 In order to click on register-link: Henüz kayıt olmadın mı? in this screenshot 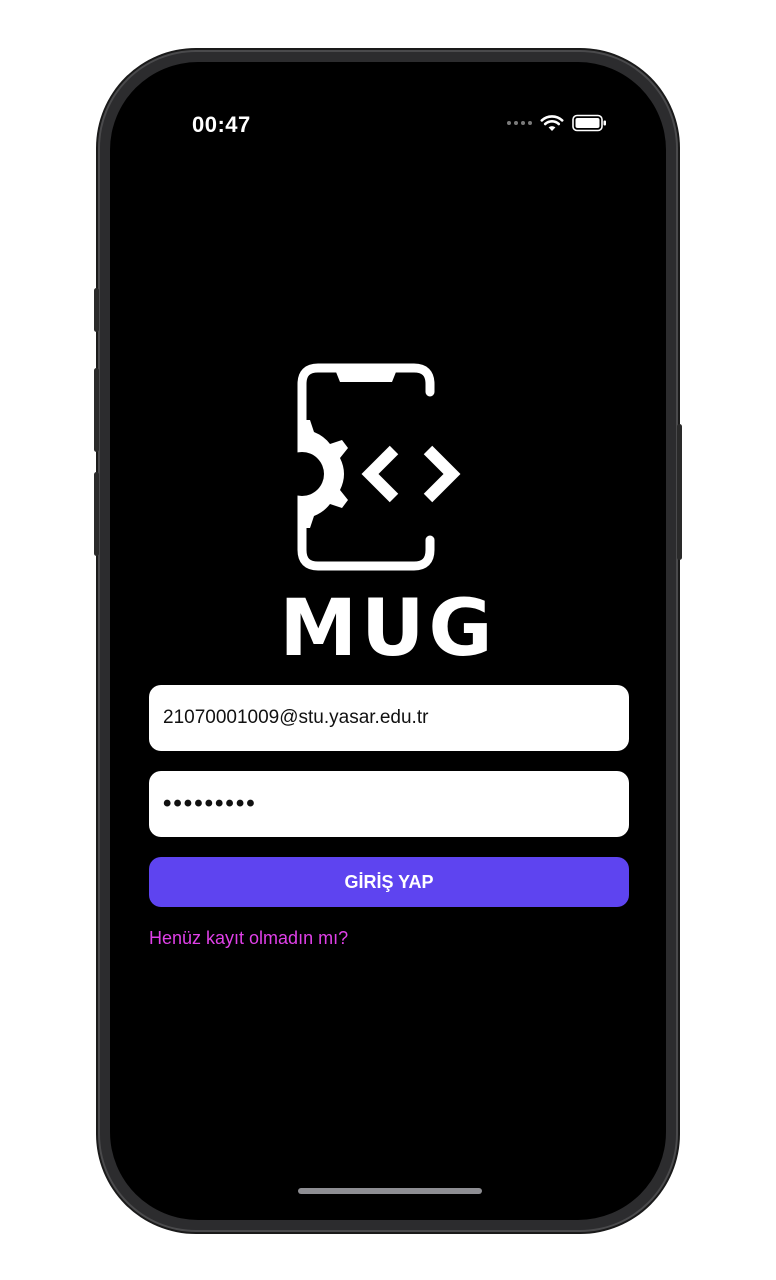, I will do `click(248, 938)`.